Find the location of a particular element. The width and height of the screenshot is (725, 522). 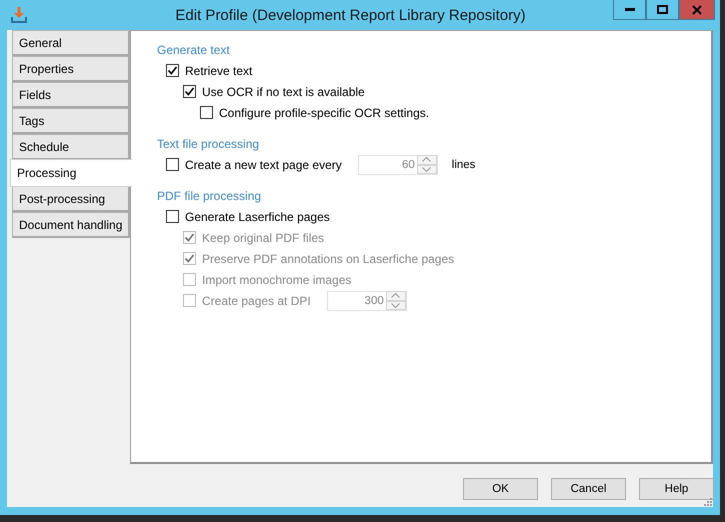

minimize-button is located at coordinates (629, 10).